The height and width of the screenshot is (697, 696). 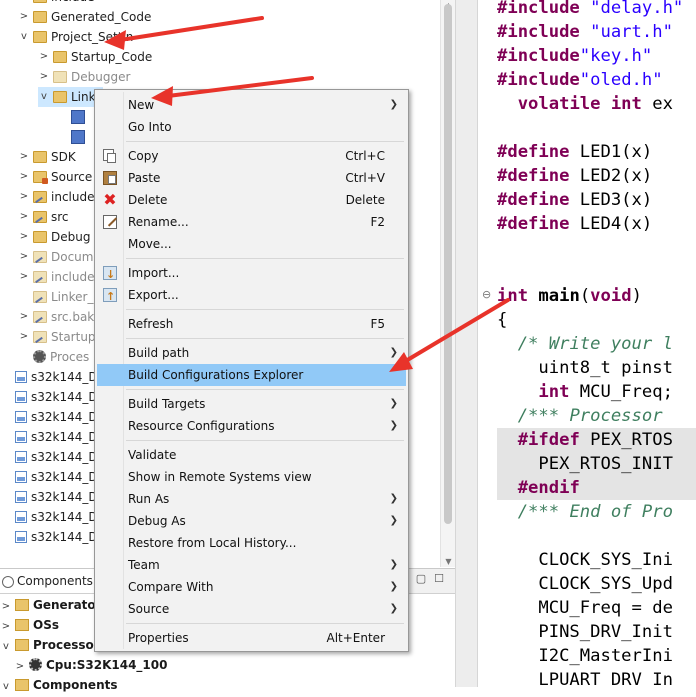 I want to click on paste-icon, so click(x=110, y=178).